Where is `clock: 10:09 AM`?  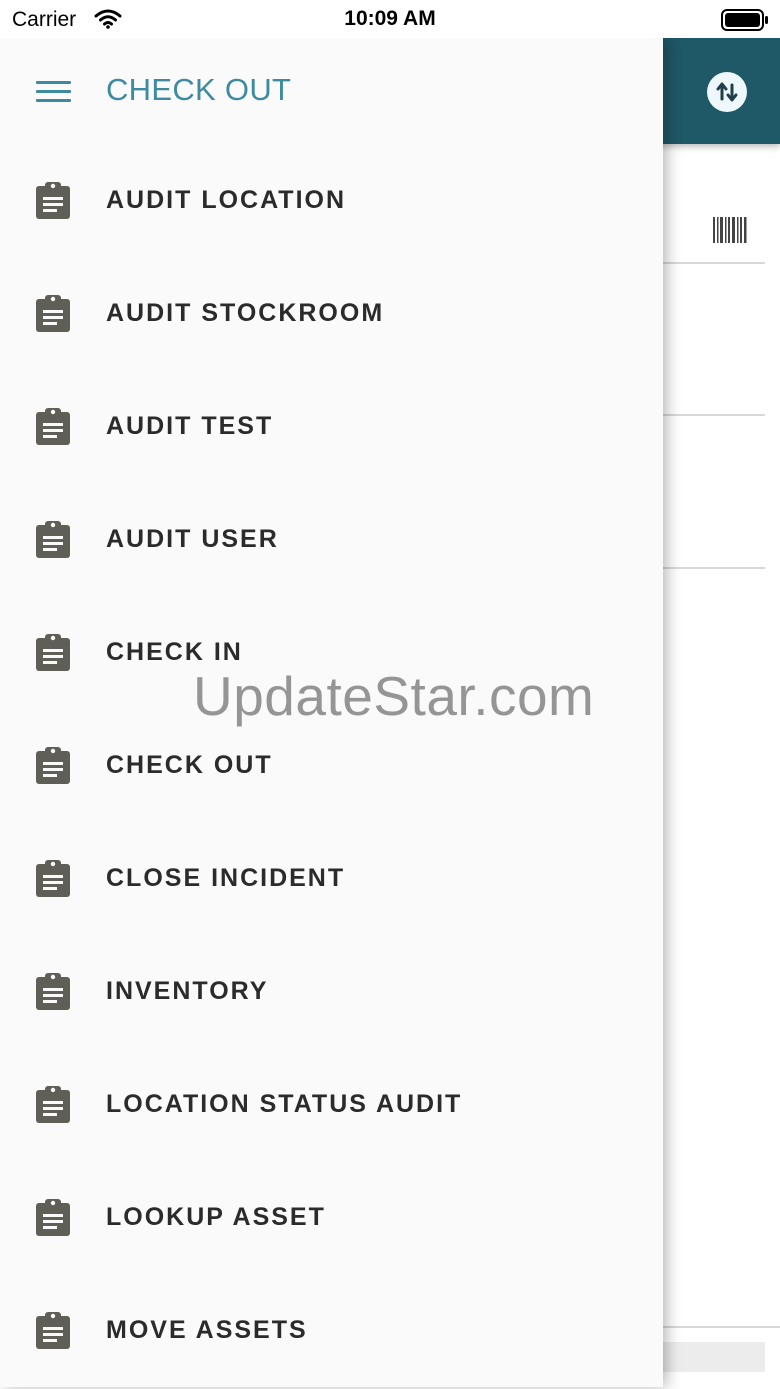
clock: 10:09 AM is located at coordinates (390, 18).